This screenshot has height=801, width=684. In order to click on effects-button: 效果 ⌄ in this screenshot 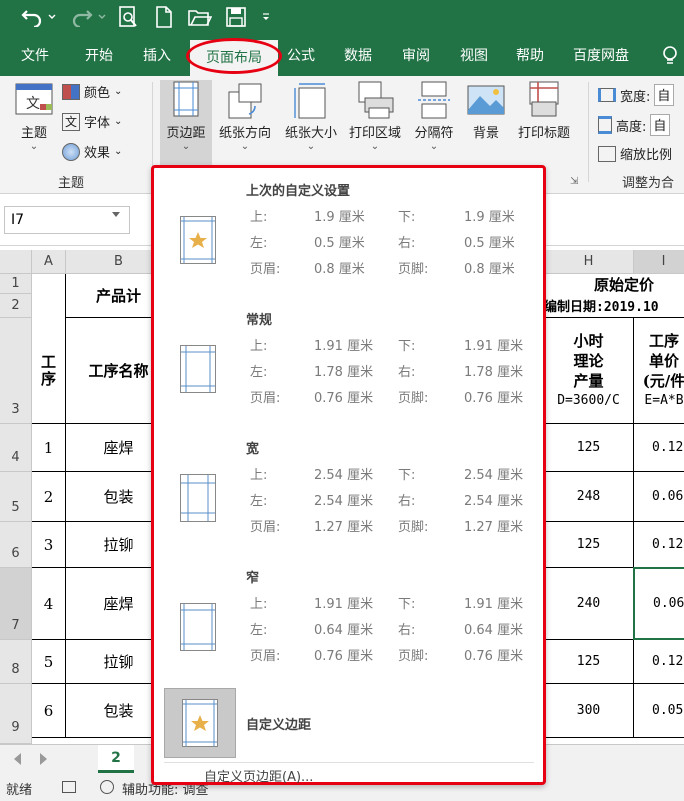, I will do `click(92, 151)`.